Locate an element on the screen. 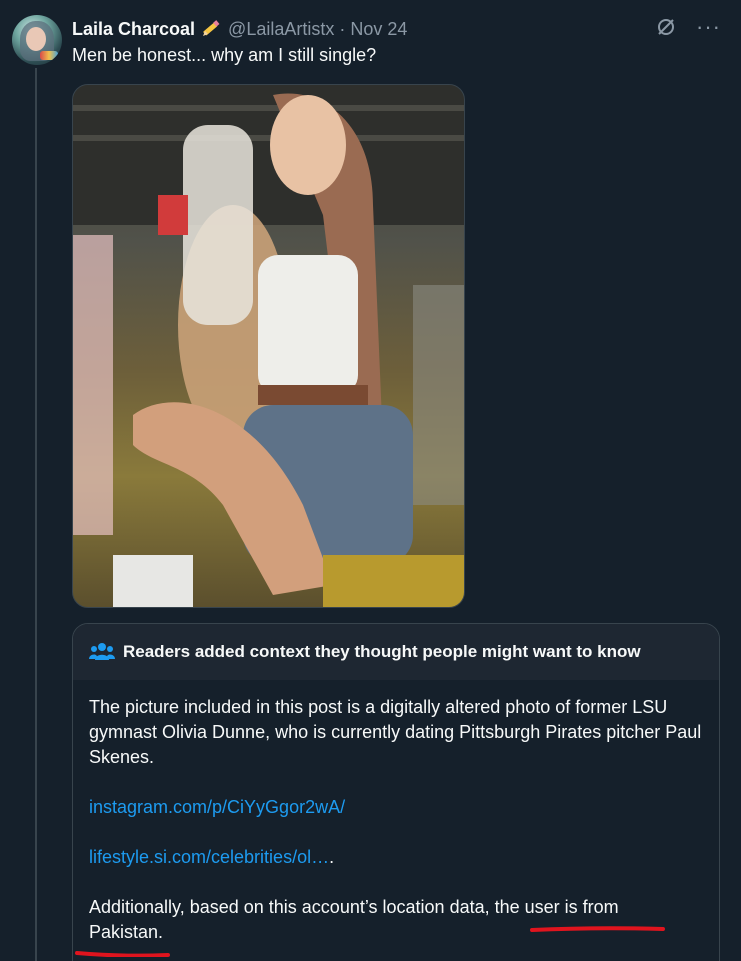  avatar is located at coordinates (37, 40).